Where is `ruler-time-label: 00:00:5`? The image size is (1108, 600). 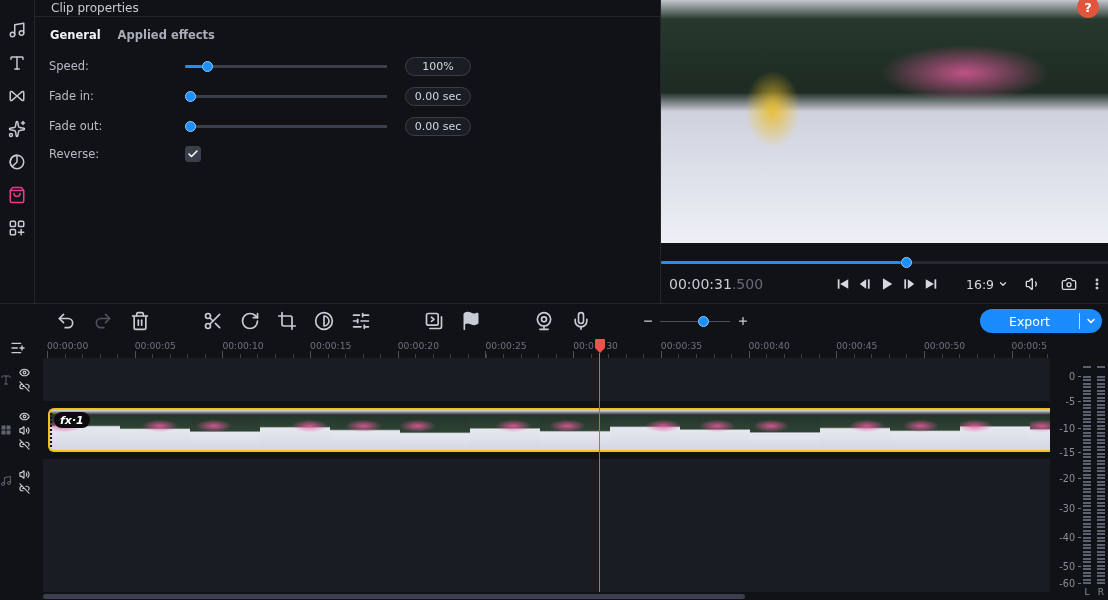
ruler-time-label: 00:00:5 is located at coordinates (1029, 346).